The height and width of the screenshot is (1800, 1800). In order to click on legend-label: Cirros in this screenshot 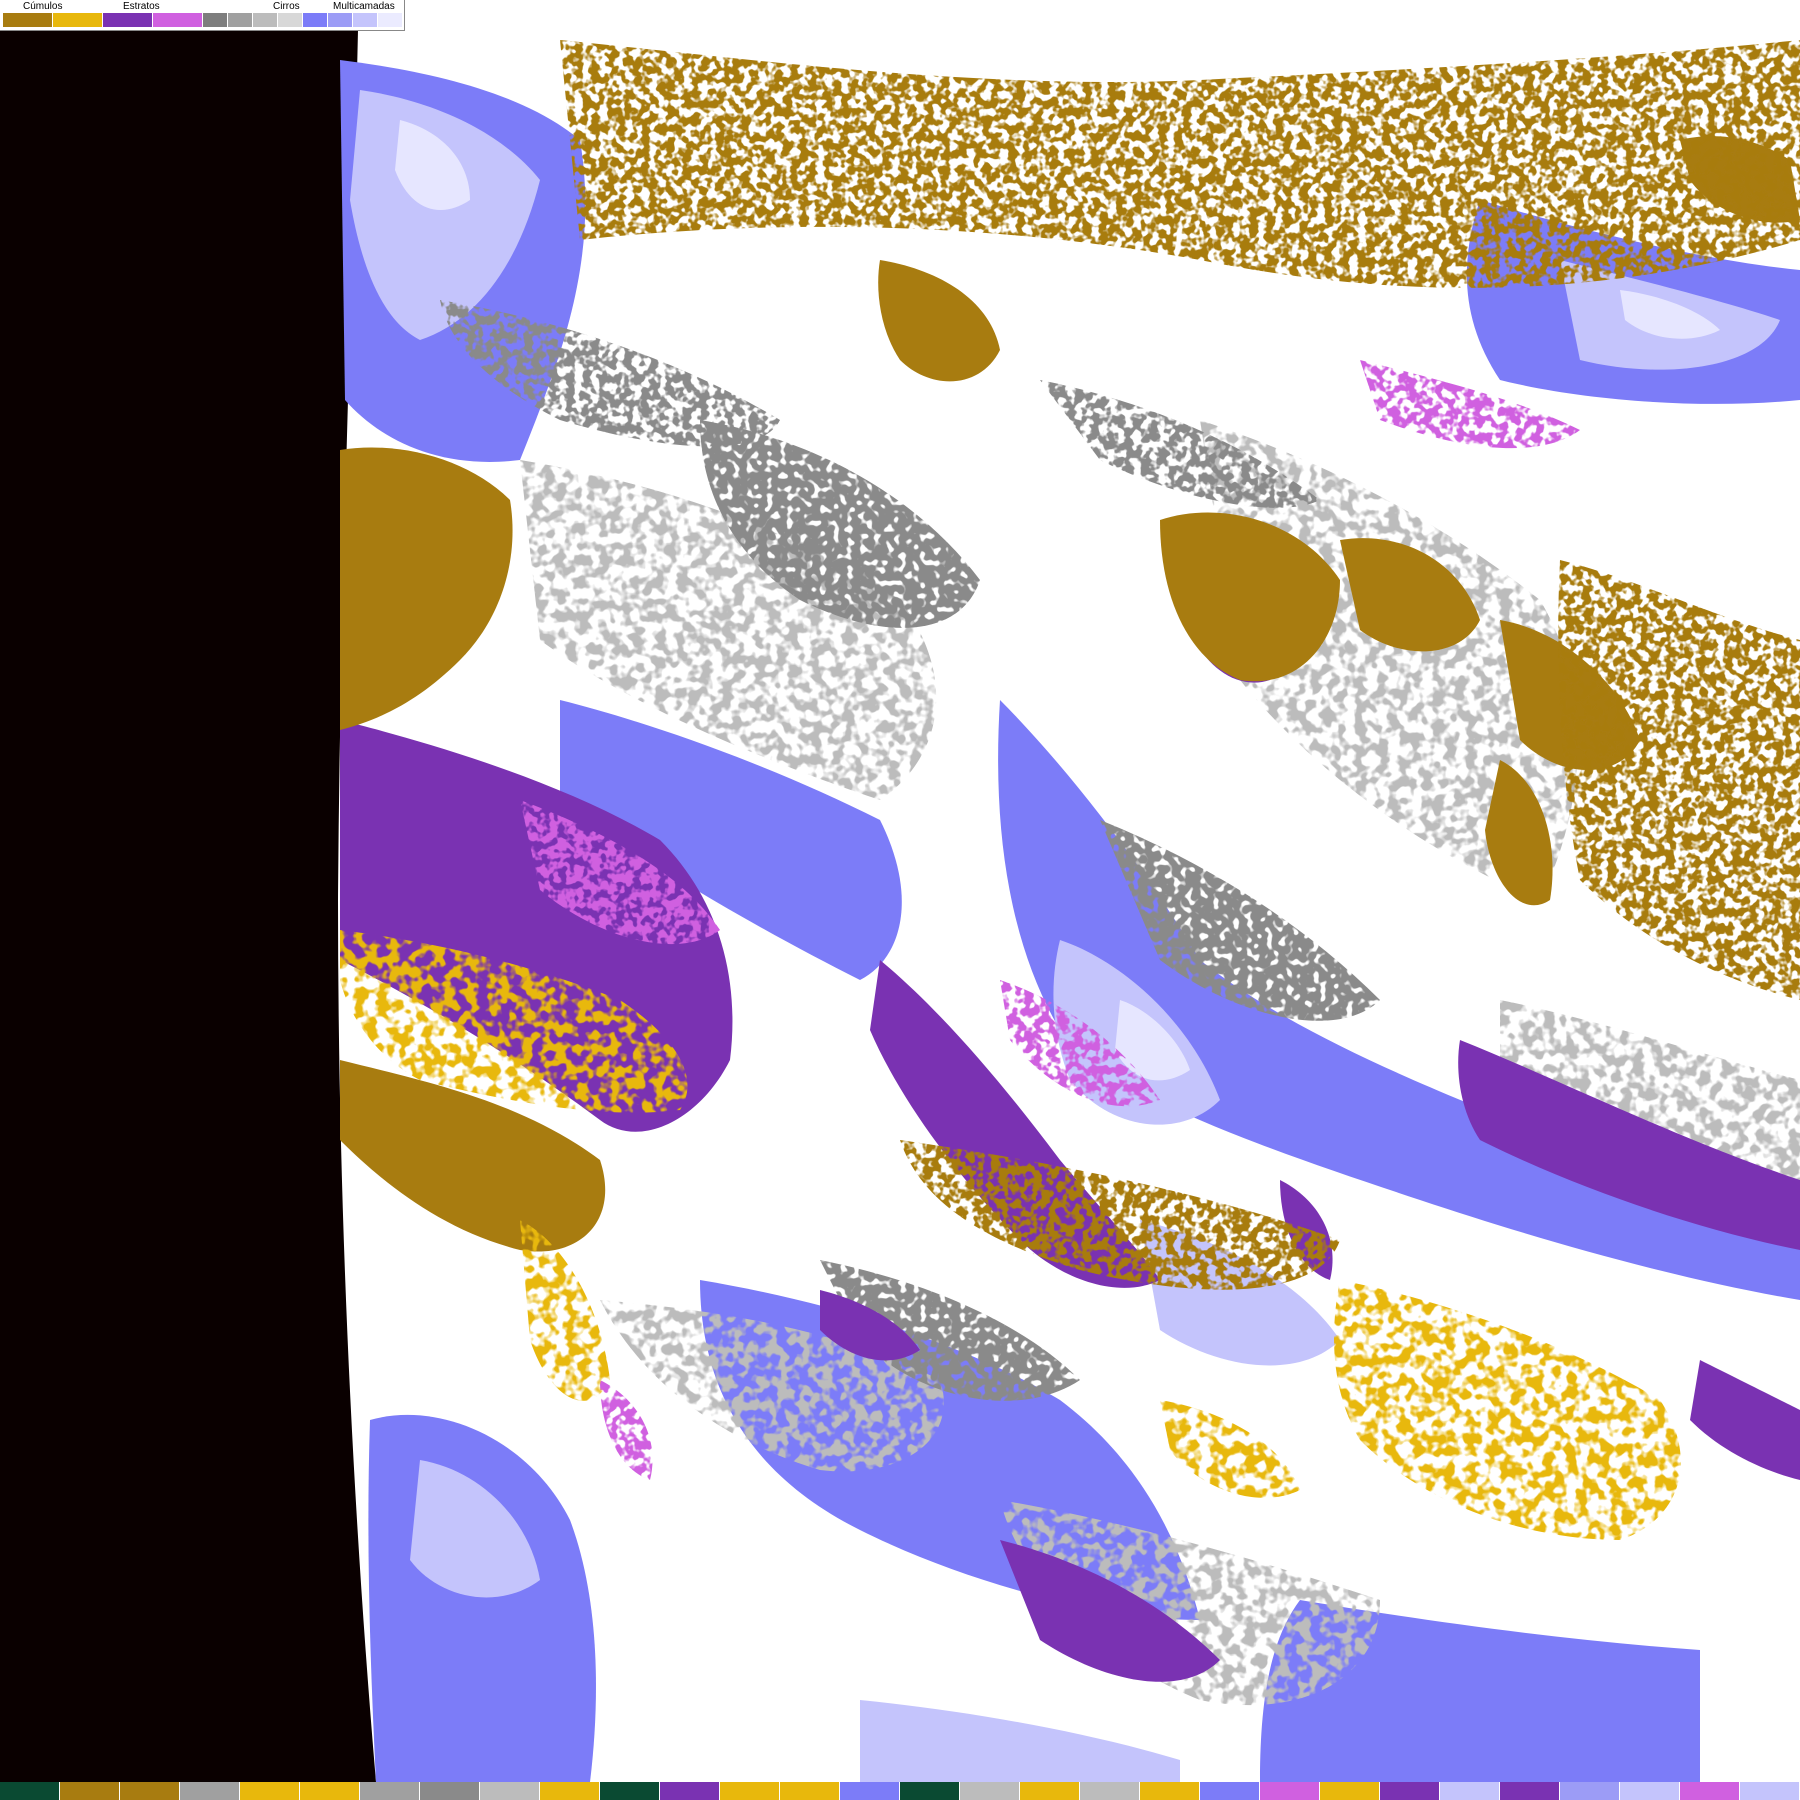, I will do `click(286, 6)`.